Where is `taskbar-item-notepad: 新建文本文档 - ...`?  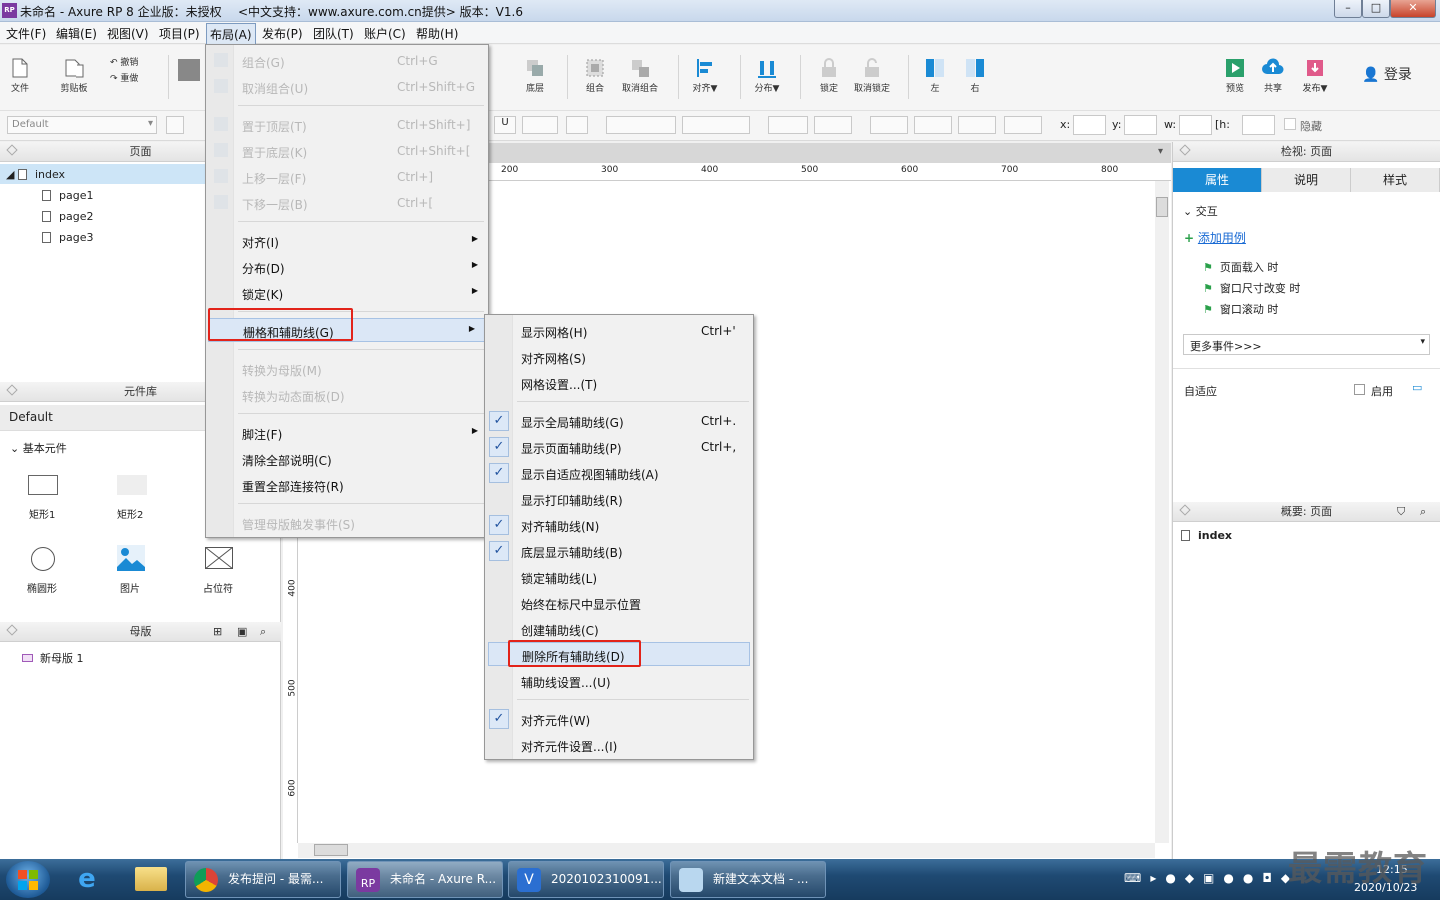 taskbar-item-notepad: 新建文本文档 - ... is located at coordinates (748, 879).